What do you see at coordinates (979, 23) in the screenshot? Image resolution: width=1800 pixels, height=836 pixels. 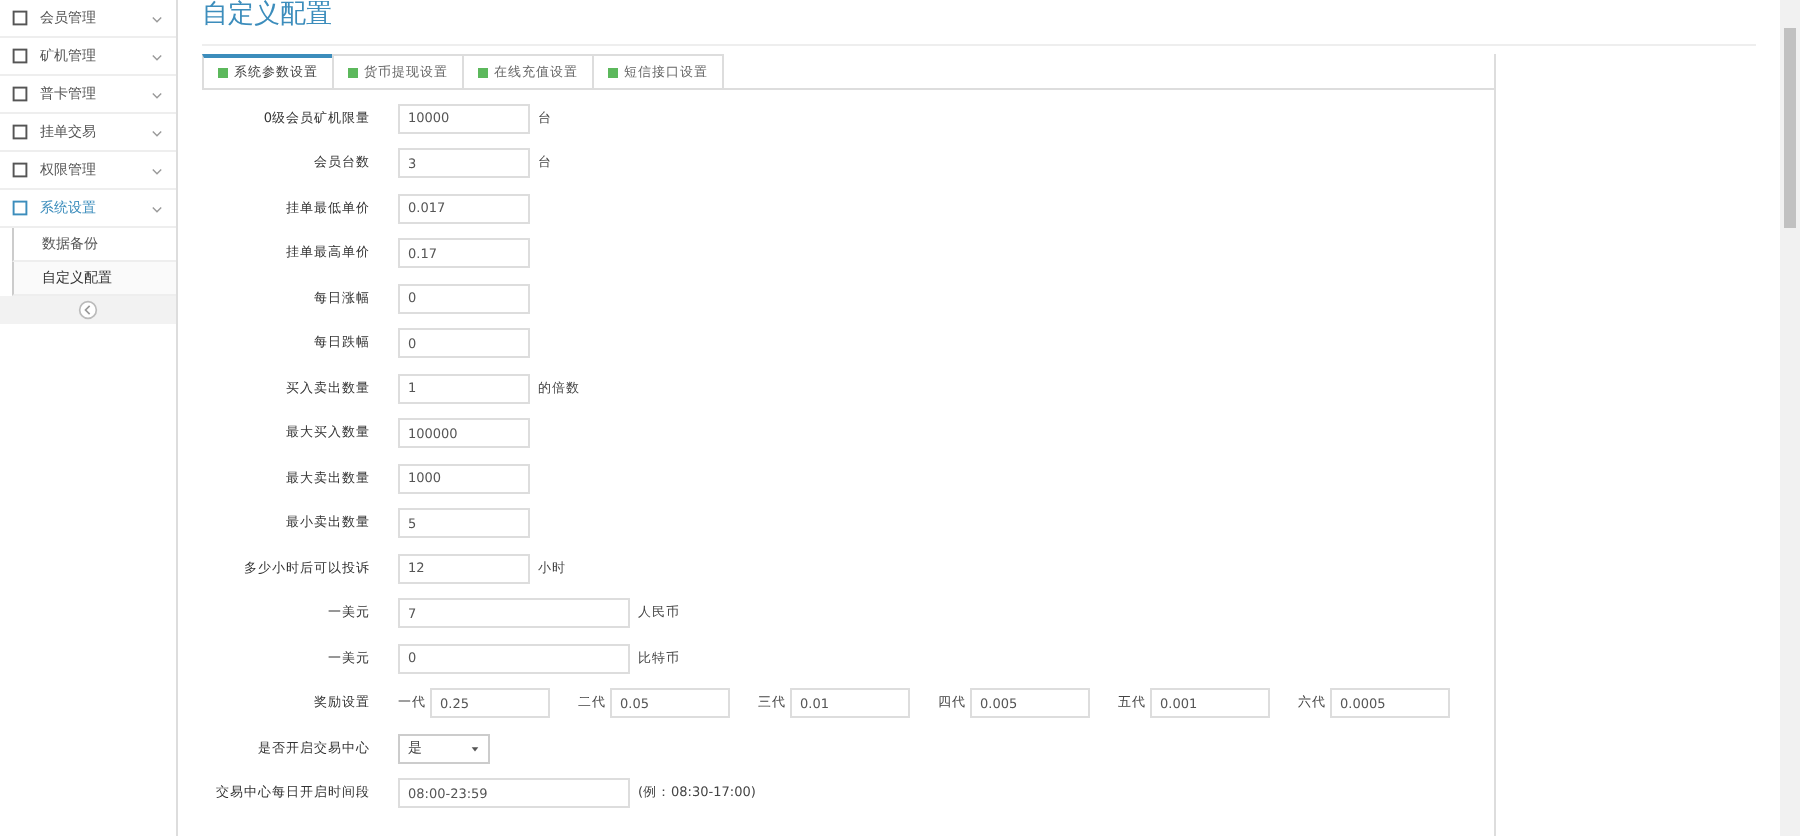 I see `page-title: 自定义配置` at bounding box center [979, 23].